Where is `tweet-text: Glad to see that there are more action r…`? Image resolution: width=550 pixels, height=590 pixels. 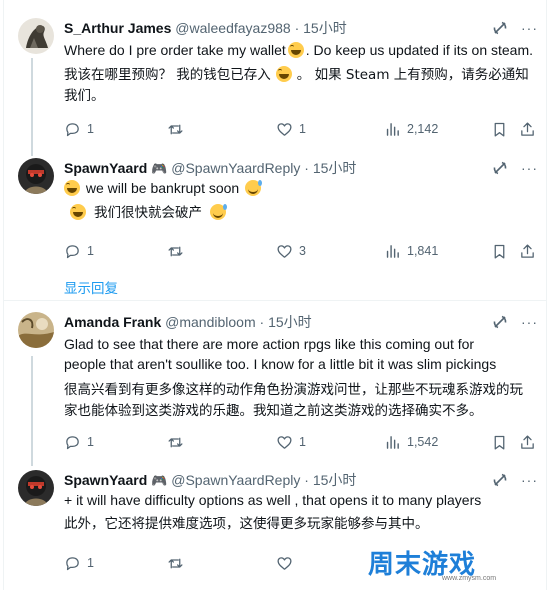
tweet-text: Glad to see that there are more action r… is located at coordinates (280, 354).